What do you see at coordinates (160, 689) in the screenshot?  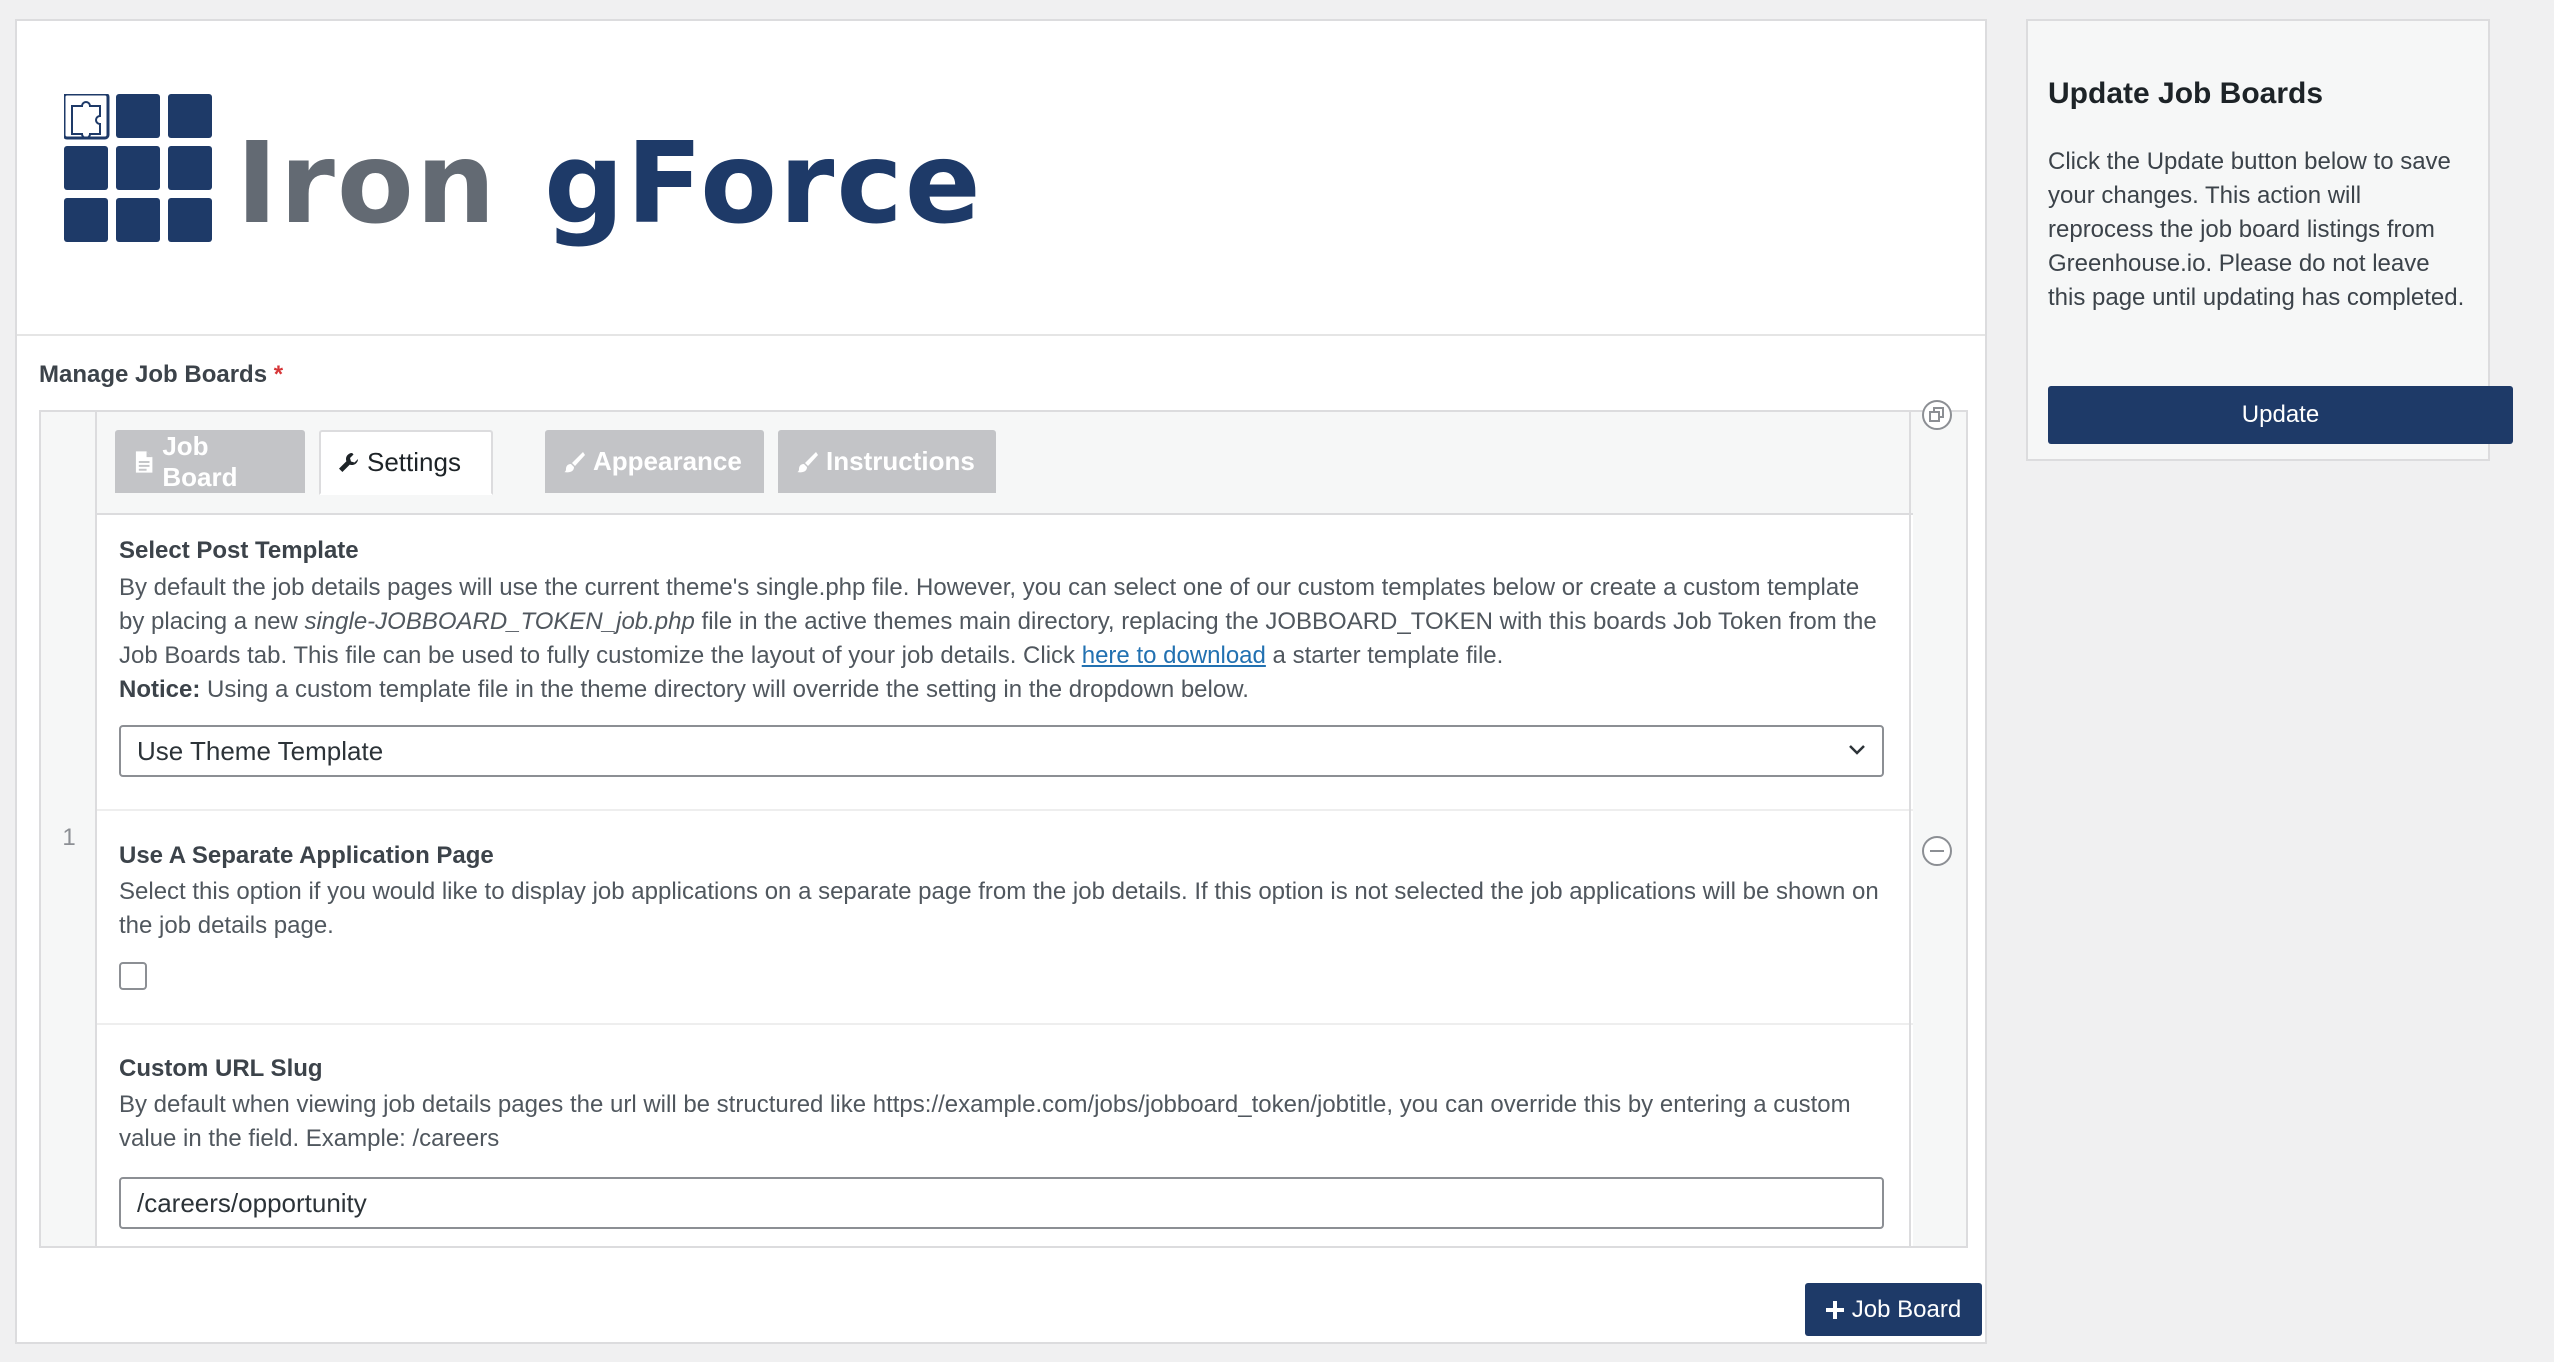 I see `notice-label: Notice:` at bounding box center [160, 689].